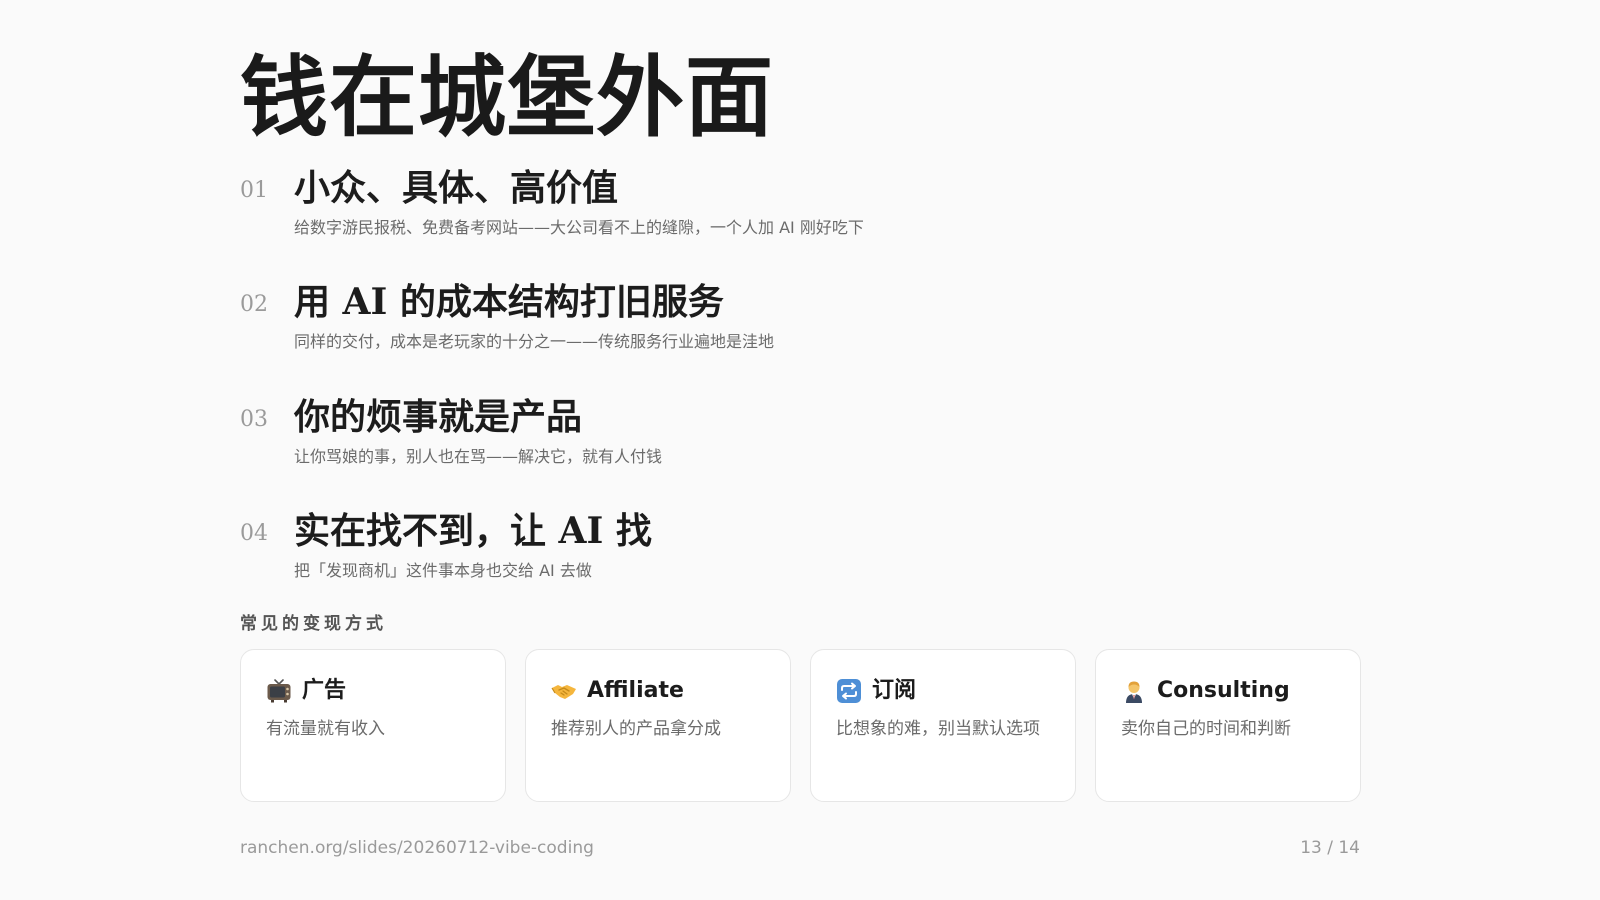  I want to click on card-affiliate: Affiliate 推荐别人的产品拿分成, so click(658, 725).